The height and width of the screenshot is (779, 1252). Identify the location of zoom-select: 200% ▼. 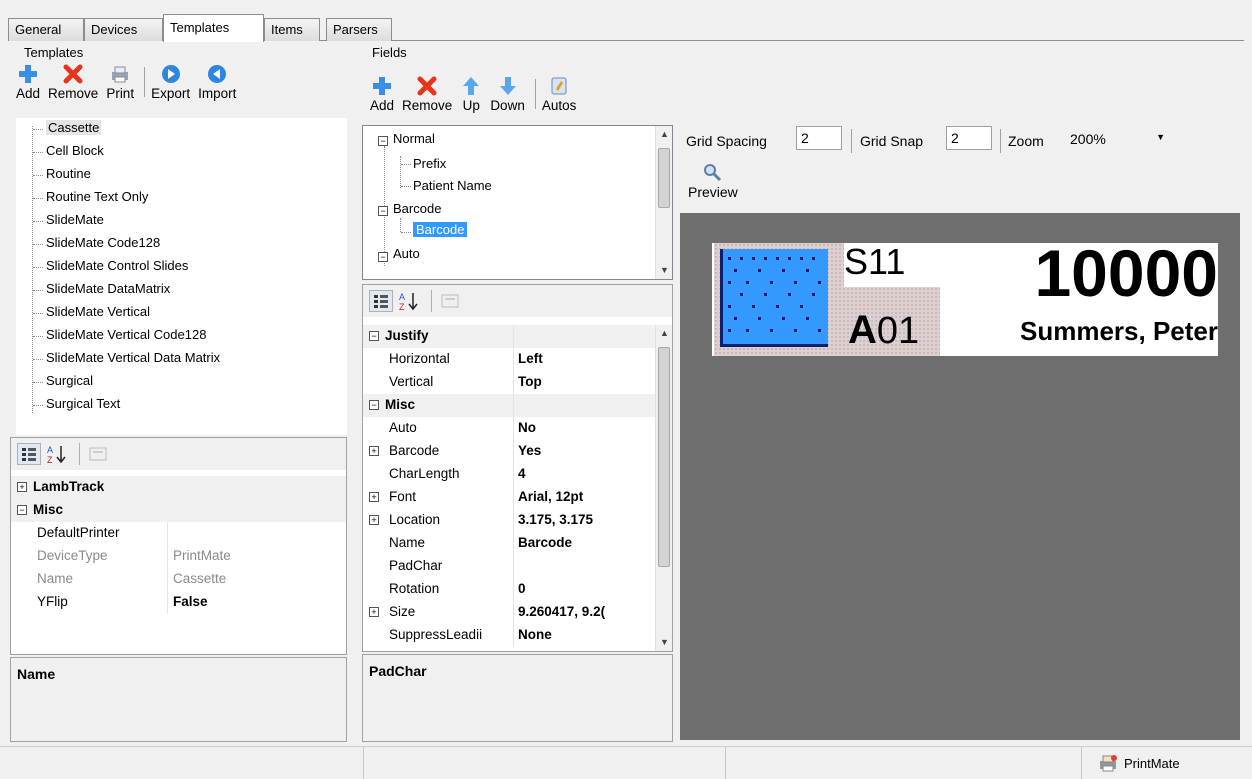
(1119, 138).